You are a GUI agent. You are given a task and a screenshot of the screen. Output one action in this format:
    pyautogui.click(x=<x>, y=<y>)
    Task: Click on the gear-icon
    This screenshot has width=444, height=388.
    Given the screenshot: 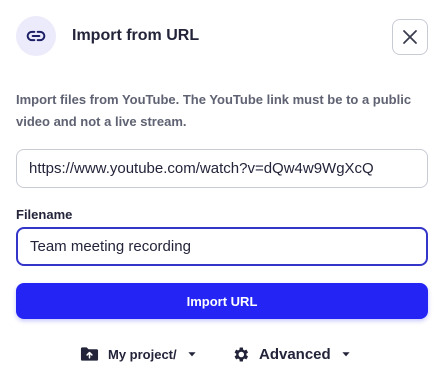 What is the action you would take?
    pyautogui.click(x=241, y=354)
    